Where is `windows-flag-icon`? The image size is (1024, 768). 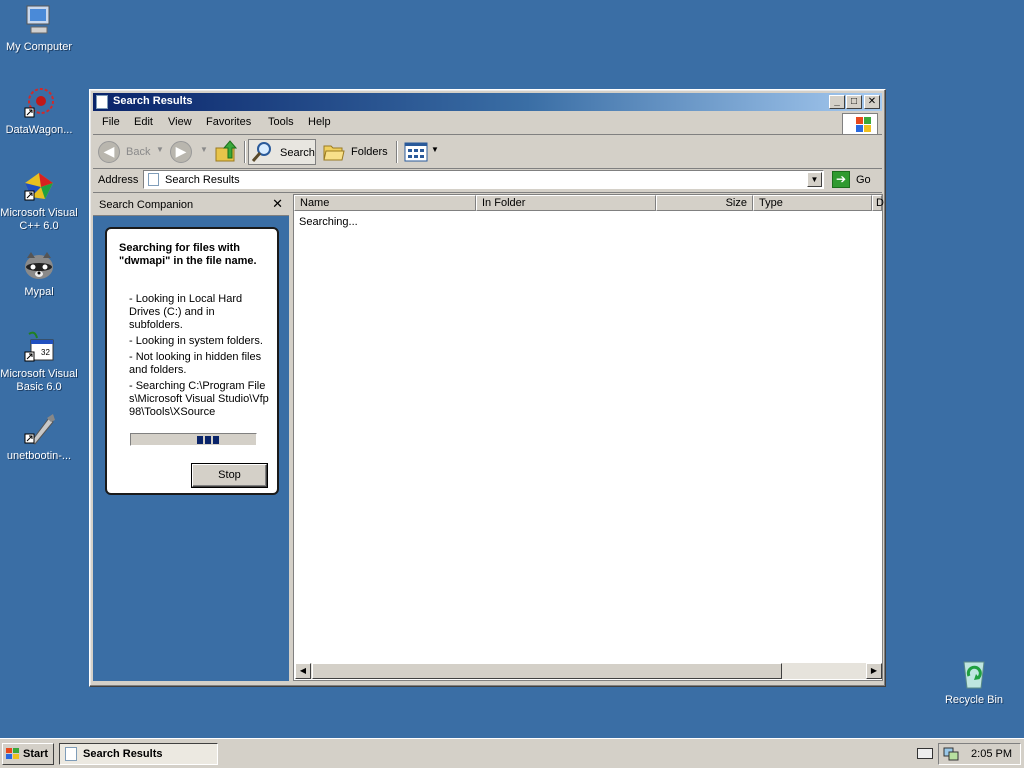 windows-flag-icon is located at coordinates (13, 754).